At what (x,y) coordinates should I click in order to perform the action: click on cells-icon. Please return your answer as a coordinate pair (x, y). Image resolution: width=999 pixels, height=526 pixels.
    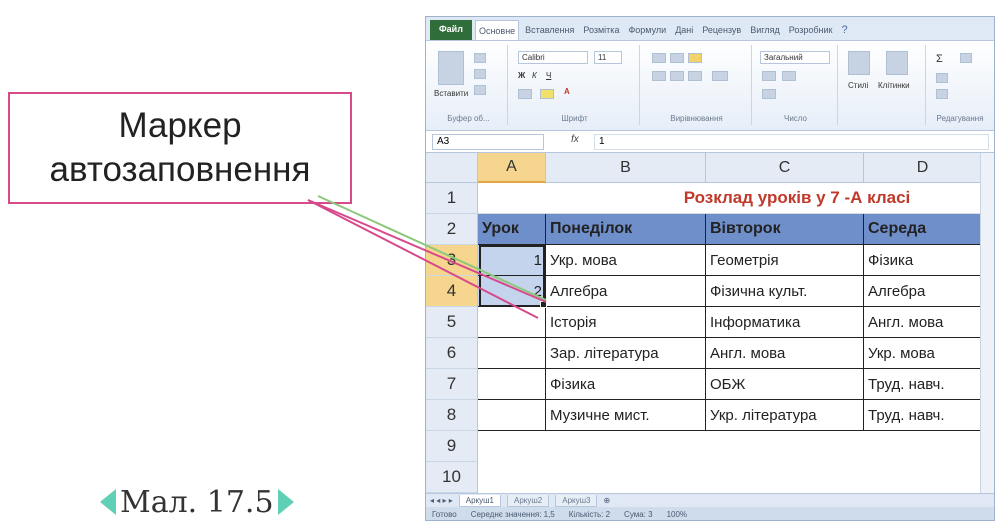
    Looking at the image, I should click on (897, 63).